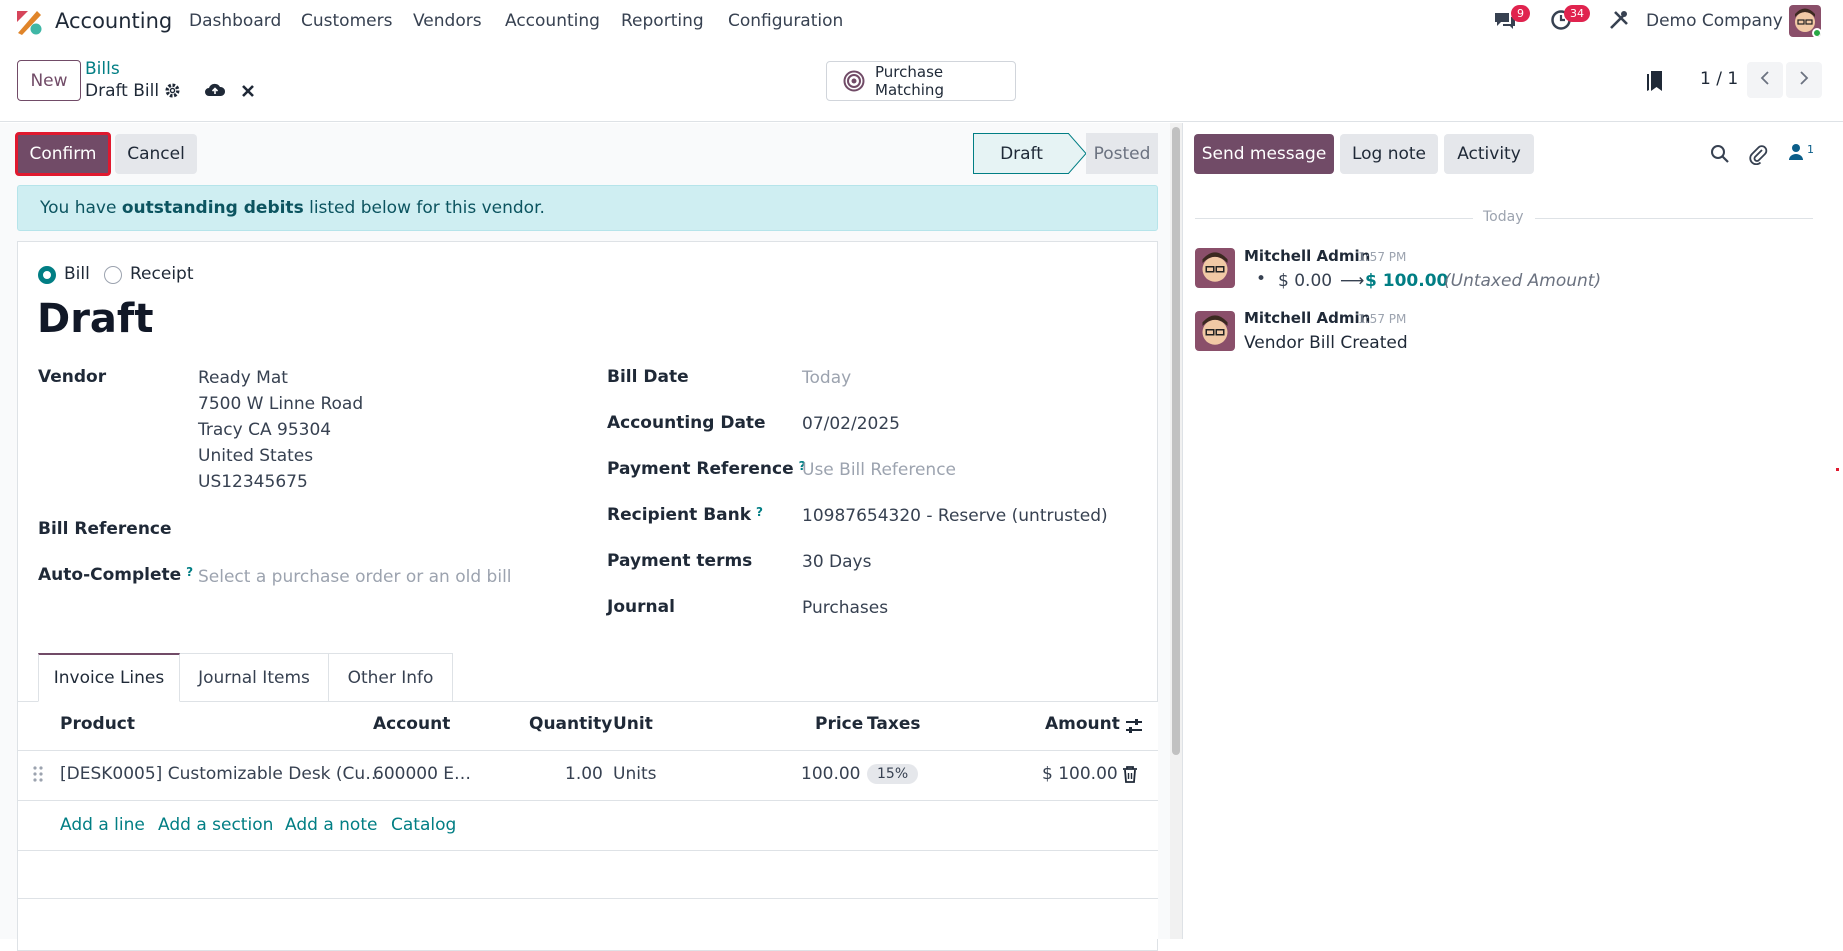 This screenshot has height=951, width=1843. Describe the element at coordinates (391, 677) in the screenshot. I see `tab-other-info: Other Info` at that location.